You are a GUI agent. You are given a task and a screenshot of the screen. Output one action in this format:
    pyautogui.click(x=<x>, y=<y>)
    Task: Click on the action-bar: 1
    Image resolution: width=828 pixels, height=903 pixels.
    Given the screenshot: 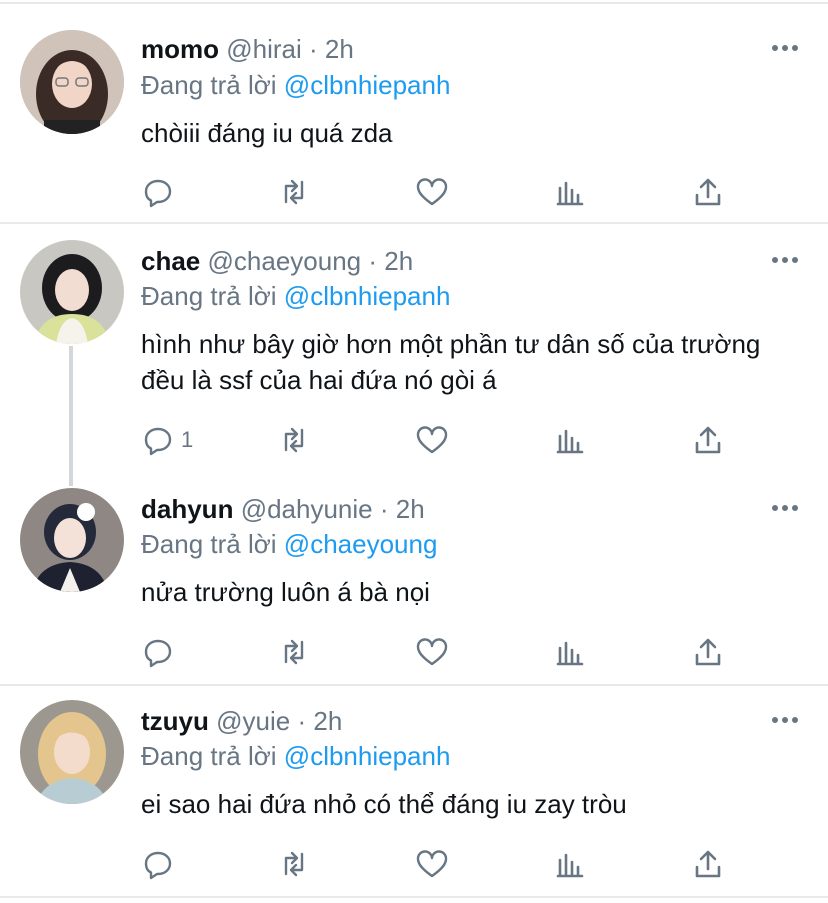 What is the action you would take?
    pyautogui.click(x=441, y=440)
    